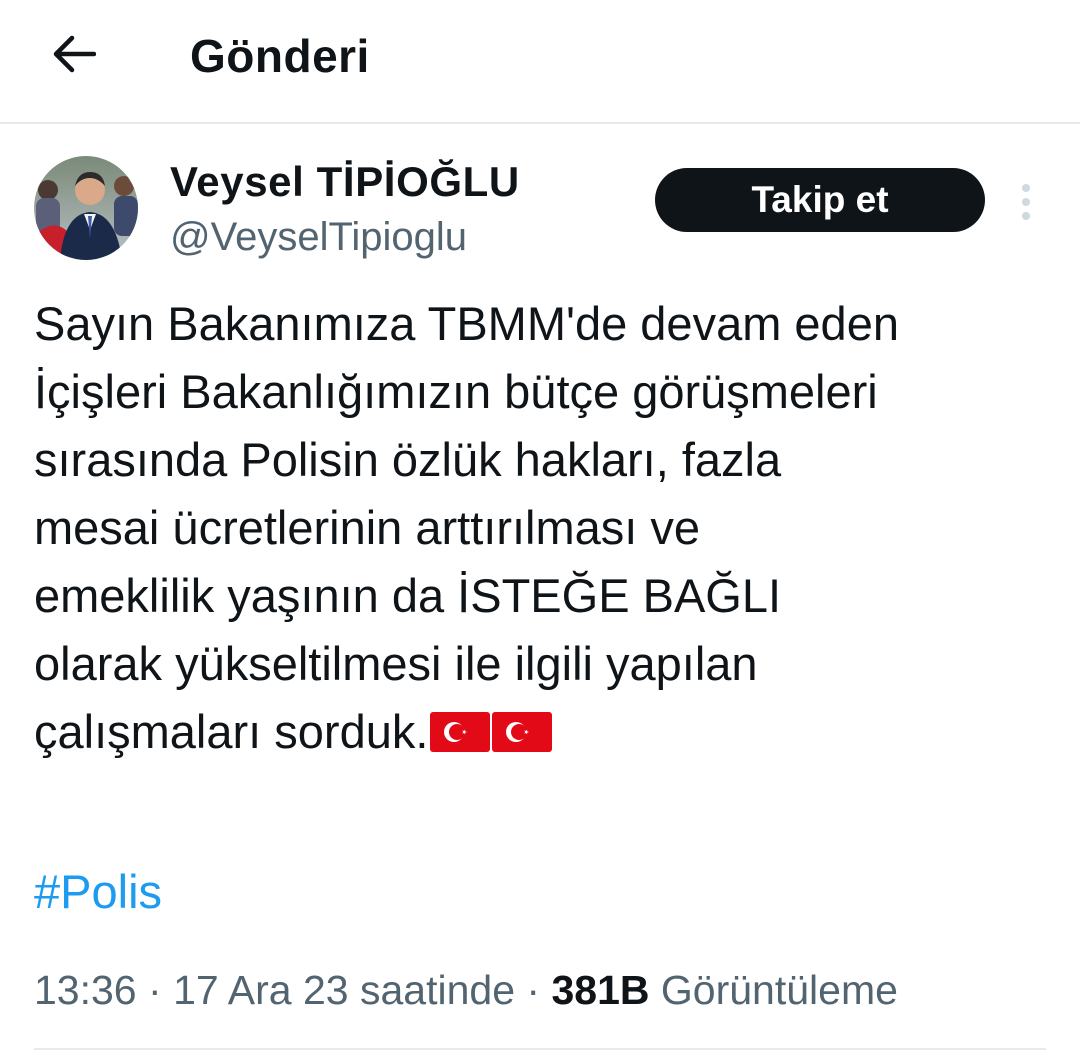 The image size is (1080, 1058). What do you see at coordinates (85, 990) in the screenshot?
I see `tweet-time: 13:36` at bounding box center [85, 990].